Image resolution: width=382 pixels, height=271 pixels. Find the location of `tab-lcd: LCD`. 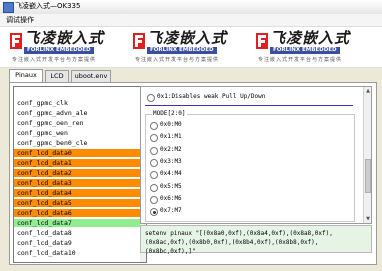

tab-lcd: LCD is located at coordinates (57, 76).